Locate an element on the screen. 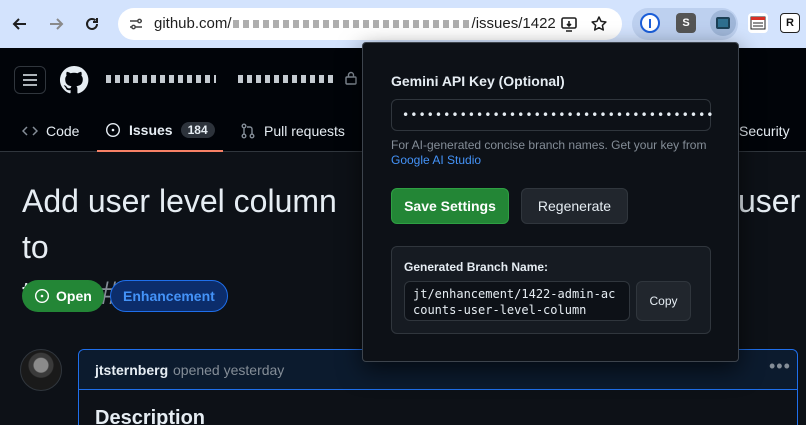 The width and height of the screenshot is (806, 425). tab-security: Security is located at coordinates (764, 131).